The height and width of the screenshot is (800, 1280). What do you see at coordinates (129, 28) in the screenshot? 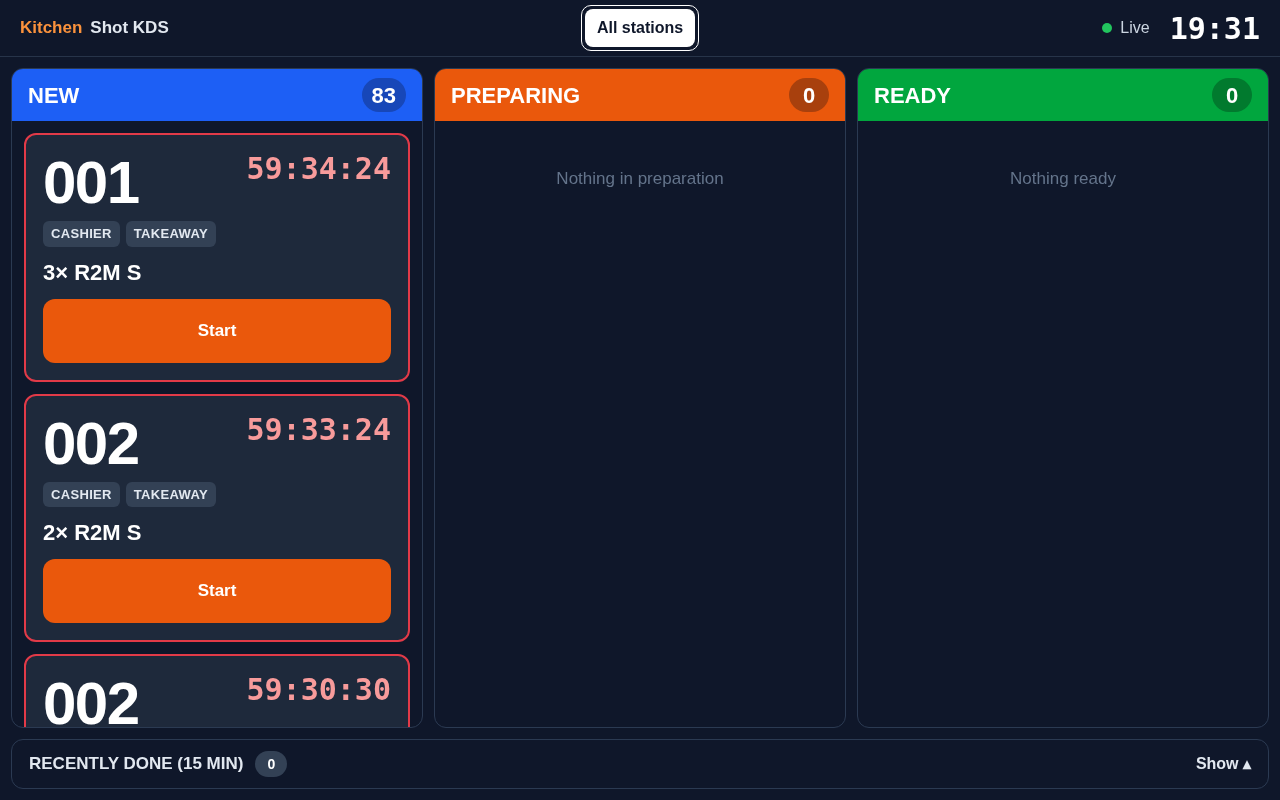
I see `brand-name: Shot KDS` at bounding box center [129, 28].